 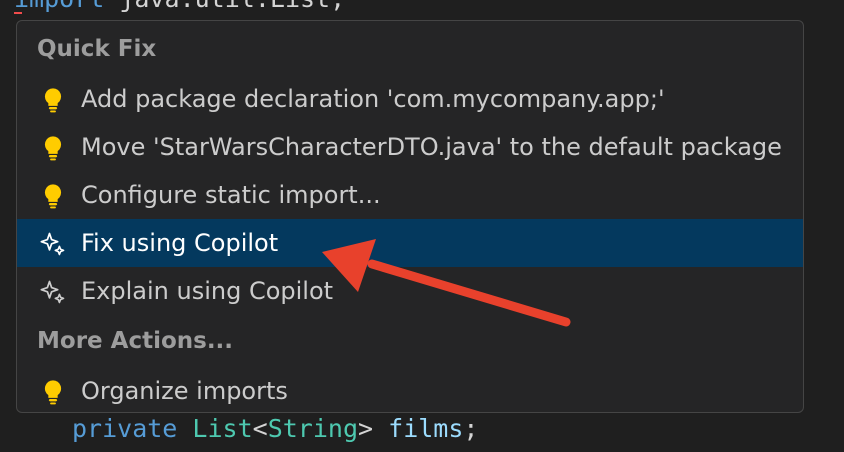 I want to click on quick-fix-item-label: Organize imports, so click(x=184, y=391).